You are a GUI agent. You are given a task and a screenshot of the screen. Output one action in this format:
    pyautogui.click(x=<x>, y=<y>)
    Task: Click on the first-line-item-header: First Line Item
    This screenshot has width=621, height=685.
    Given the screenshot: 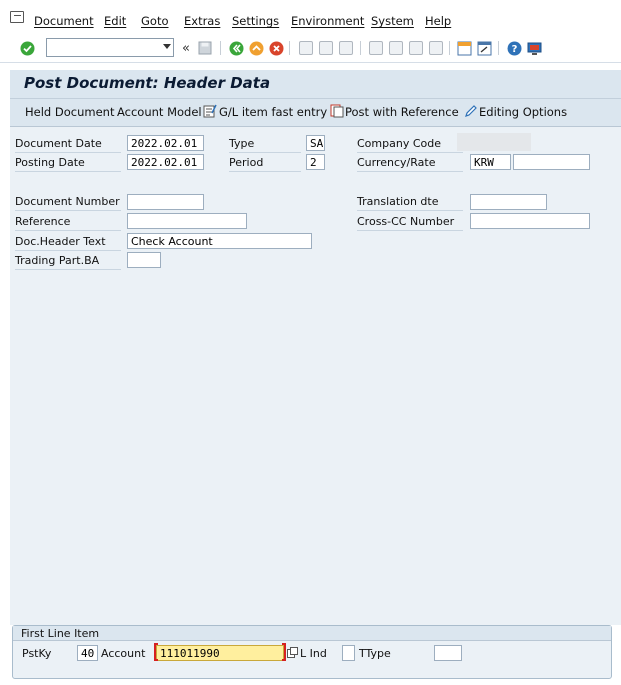 What is the action you would take?
    pyautogui.click(x=312, y=633)
    